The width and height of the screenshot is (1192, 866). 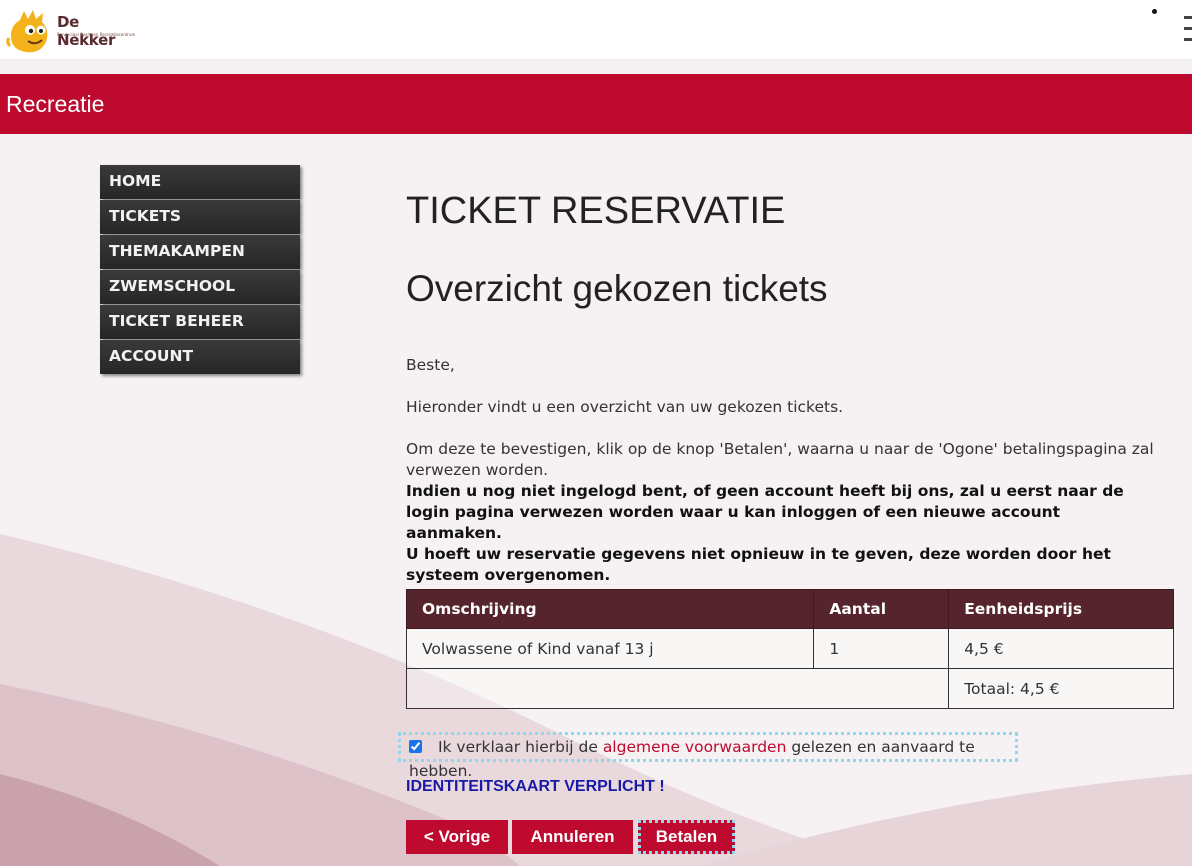 I want to click on column-header-eenheidsprijs: Eenheidsprijs, so click(x=1061, y=609).